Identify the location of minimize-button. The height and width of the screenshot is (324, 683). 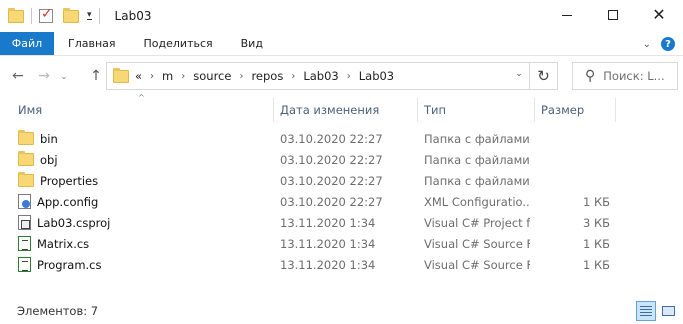
(567, 15).